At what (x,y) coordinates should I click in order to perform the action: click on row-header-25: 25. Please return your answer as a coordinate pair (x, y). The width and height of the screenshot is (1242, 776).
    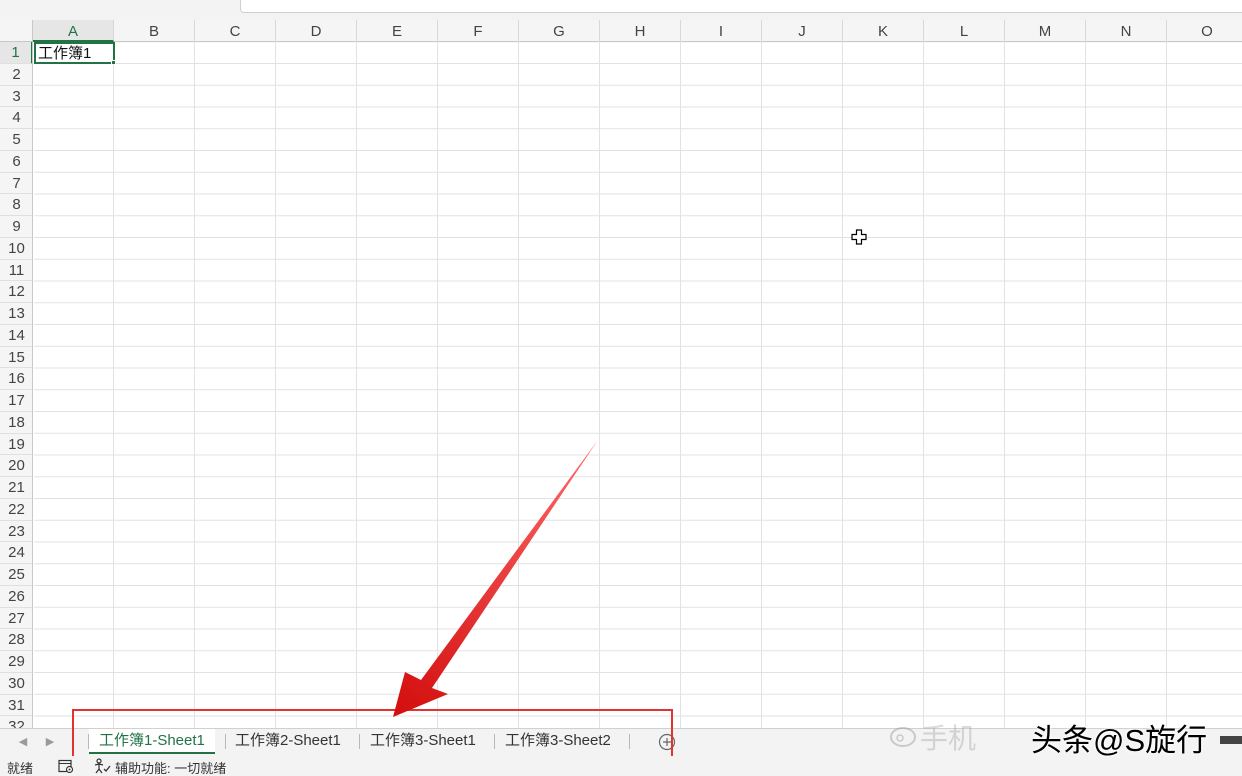
    Looking at the image, I should click on (16, 575).